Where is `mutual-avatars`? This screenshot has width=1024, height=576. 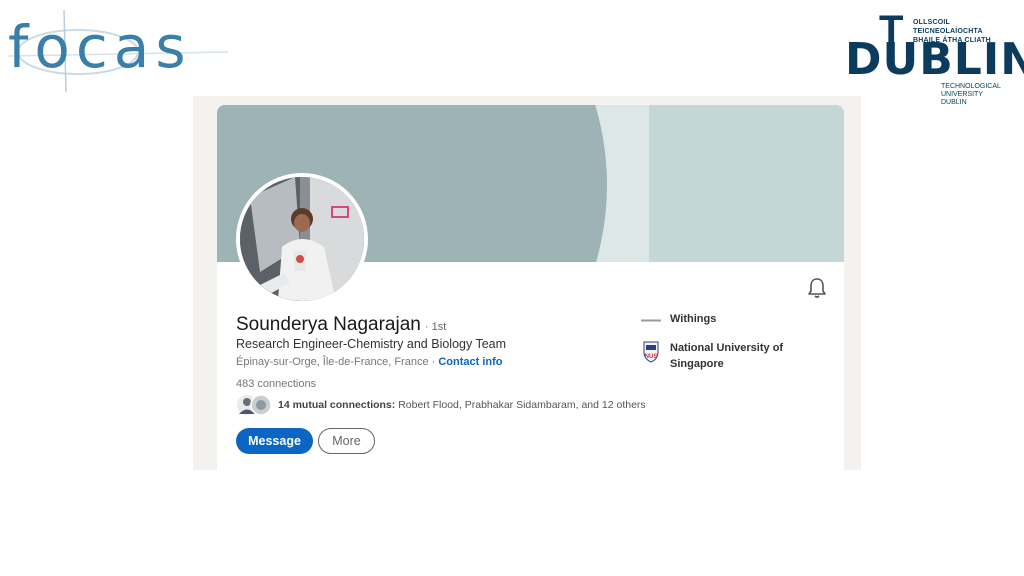 mutual-avatars is located at coordinates (255, 405).